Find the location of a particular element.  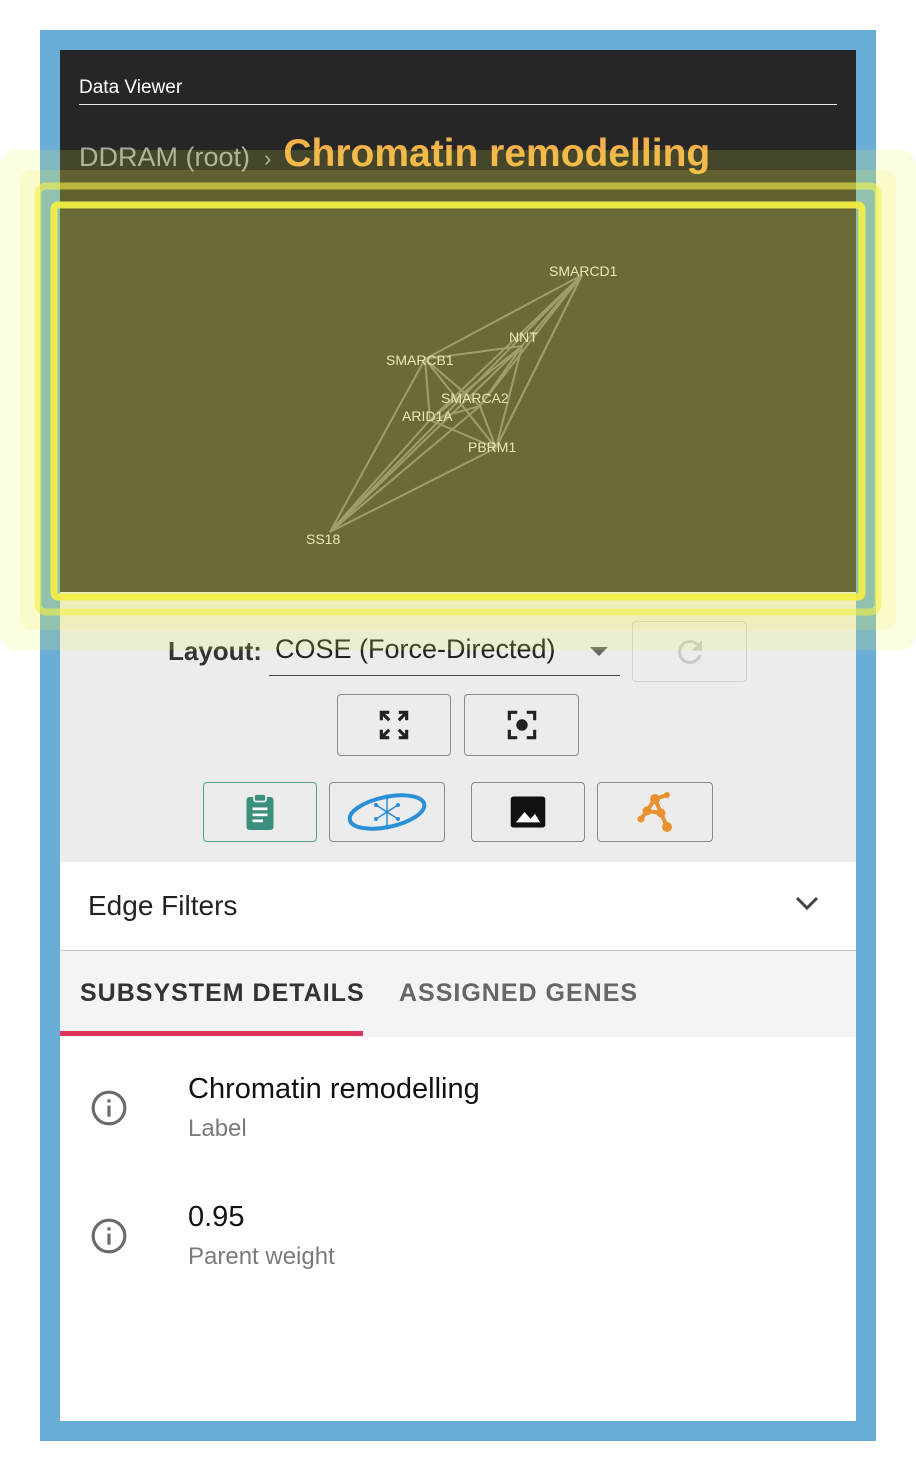

window-title: Data Viewer is located at coordinates (131, 87).